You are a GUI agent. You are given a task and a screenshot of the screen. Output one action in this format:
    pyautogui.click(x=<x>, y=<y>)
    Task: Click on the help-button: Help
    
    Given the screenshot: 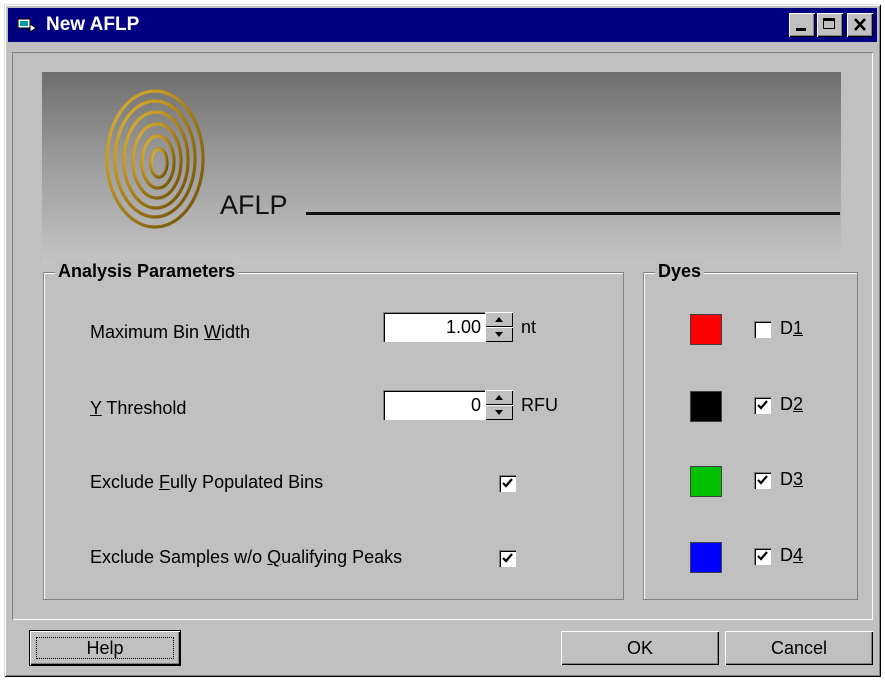 What is the action you would take?
    pyautogui.click(x=105, y=648)
    